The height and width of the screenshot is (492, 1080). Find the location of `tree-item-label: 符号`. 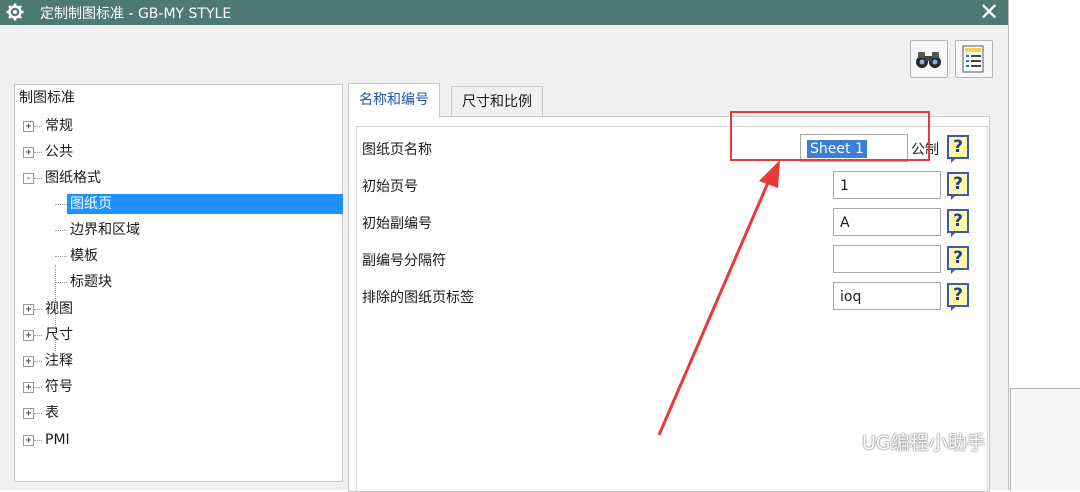

tree-item-label: 符号 is located at coordinates (59, 387).